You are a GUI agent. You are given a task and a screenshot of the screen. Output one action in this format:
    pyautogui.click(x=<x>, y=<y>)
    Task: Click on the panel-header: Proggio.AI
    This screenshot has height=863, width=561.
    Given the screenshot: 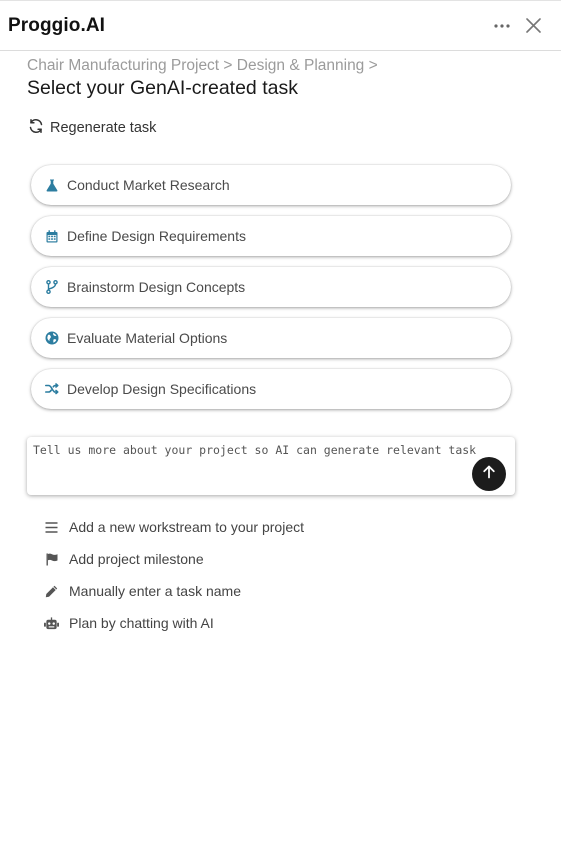 What is the action you would take?
    pyautogui.click(x=280, y=25)
    